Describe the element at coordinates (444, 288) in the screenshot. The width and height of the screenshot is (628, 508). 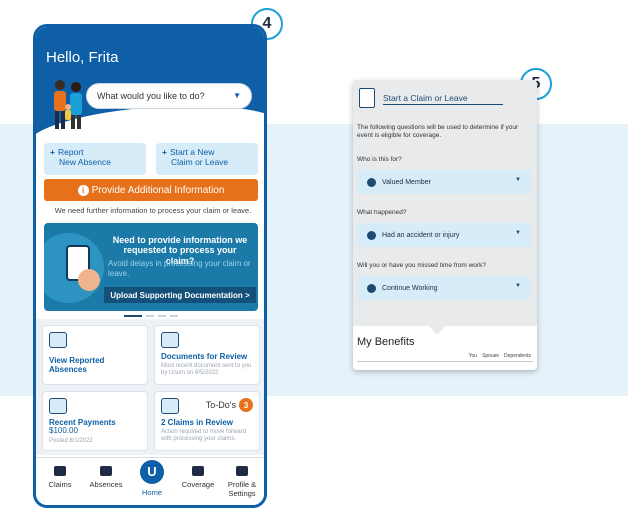
I see `missed-time-select: Continue Working ▼` at that location.